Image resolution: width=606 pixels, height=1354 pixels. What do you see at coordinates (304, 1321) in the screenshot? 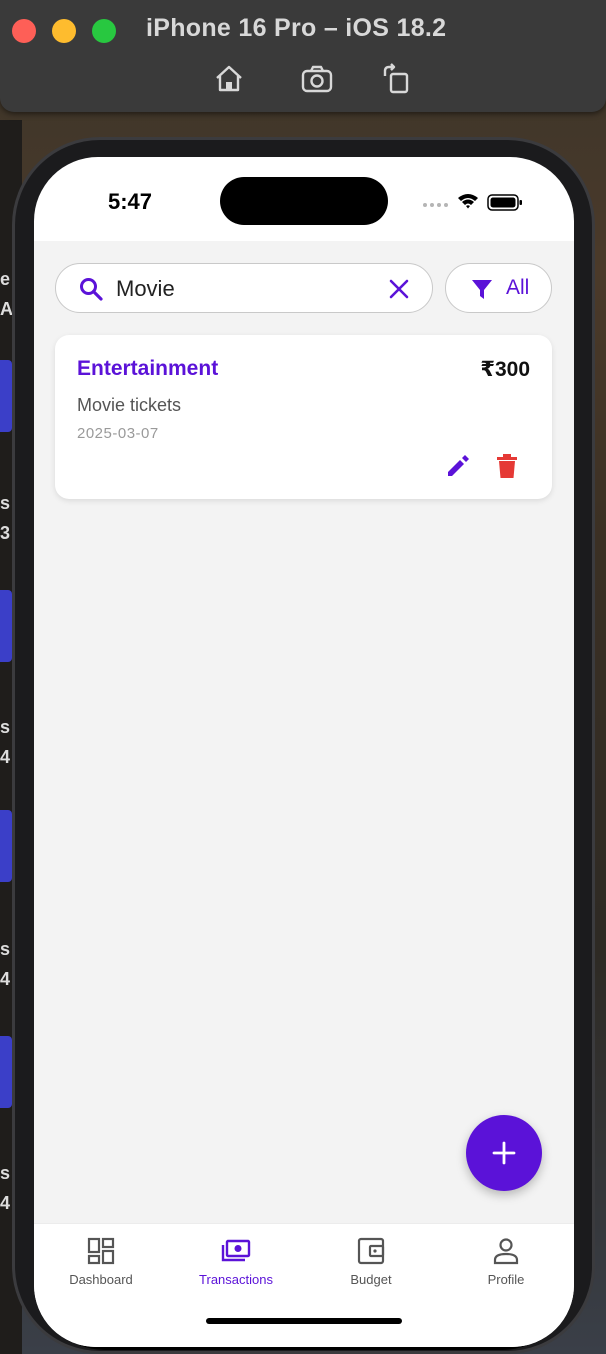
I see `home-indicator` at bounding box center [304, 1321].